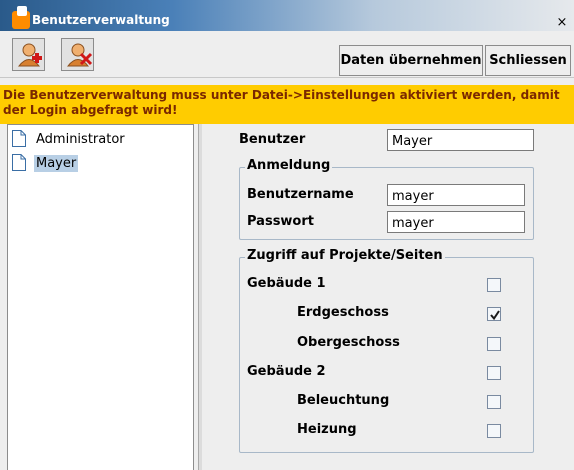  Describe the element at coordinates (327, 429) in the screenshot. I see `access-label-heizung: Heizung` at that location.